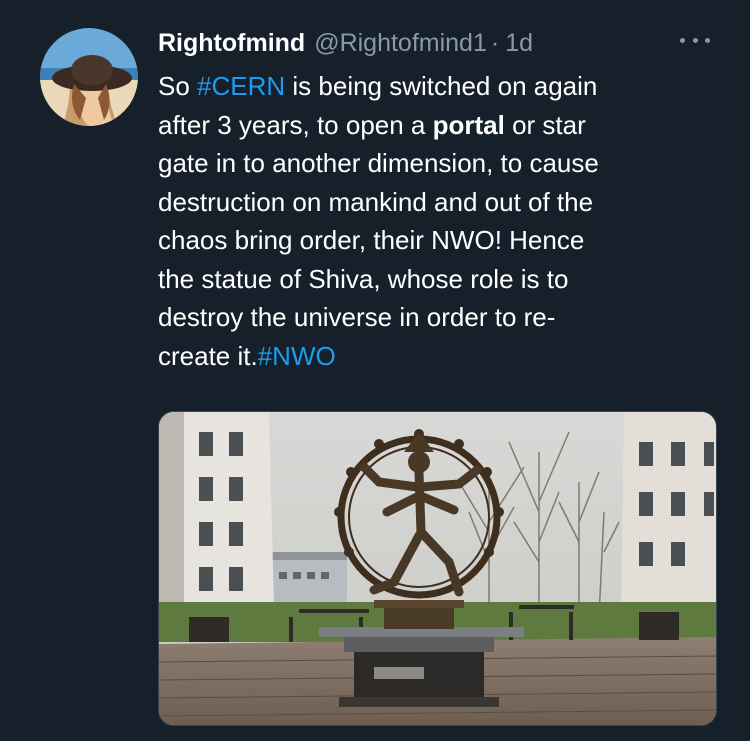  I want to click on text-segment: gate in to another dimension, to cause, so click(378, 163).